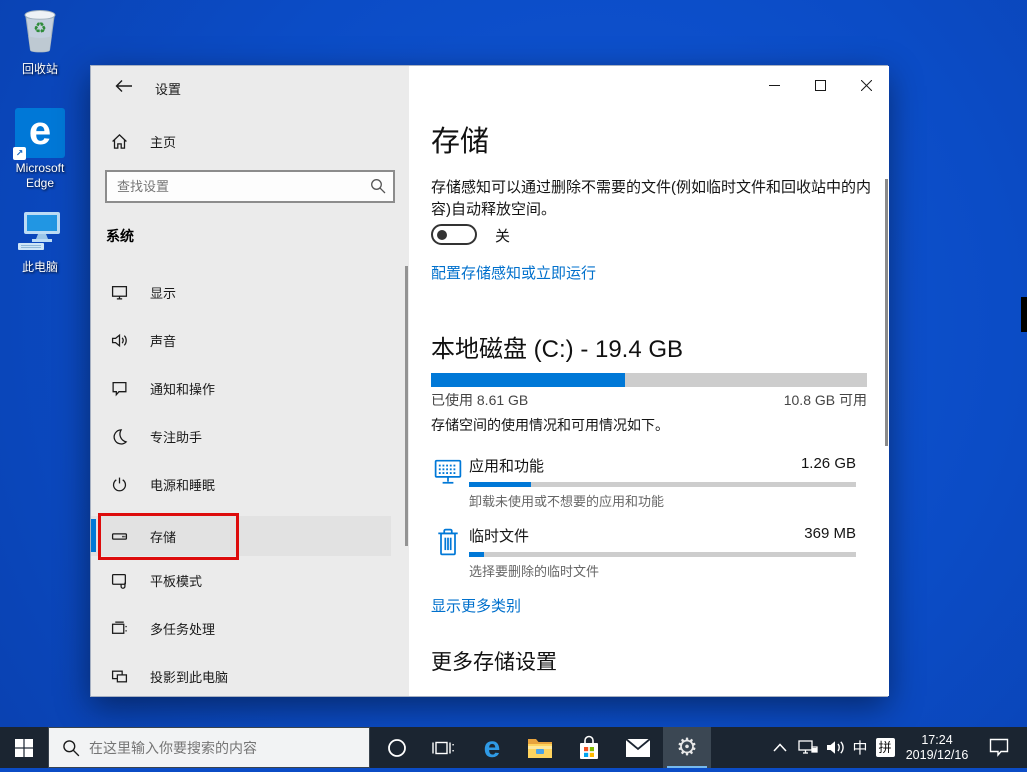 The height and width of the screenshot is (772, 1027). I want to click on close-icon, so click(866, 85).